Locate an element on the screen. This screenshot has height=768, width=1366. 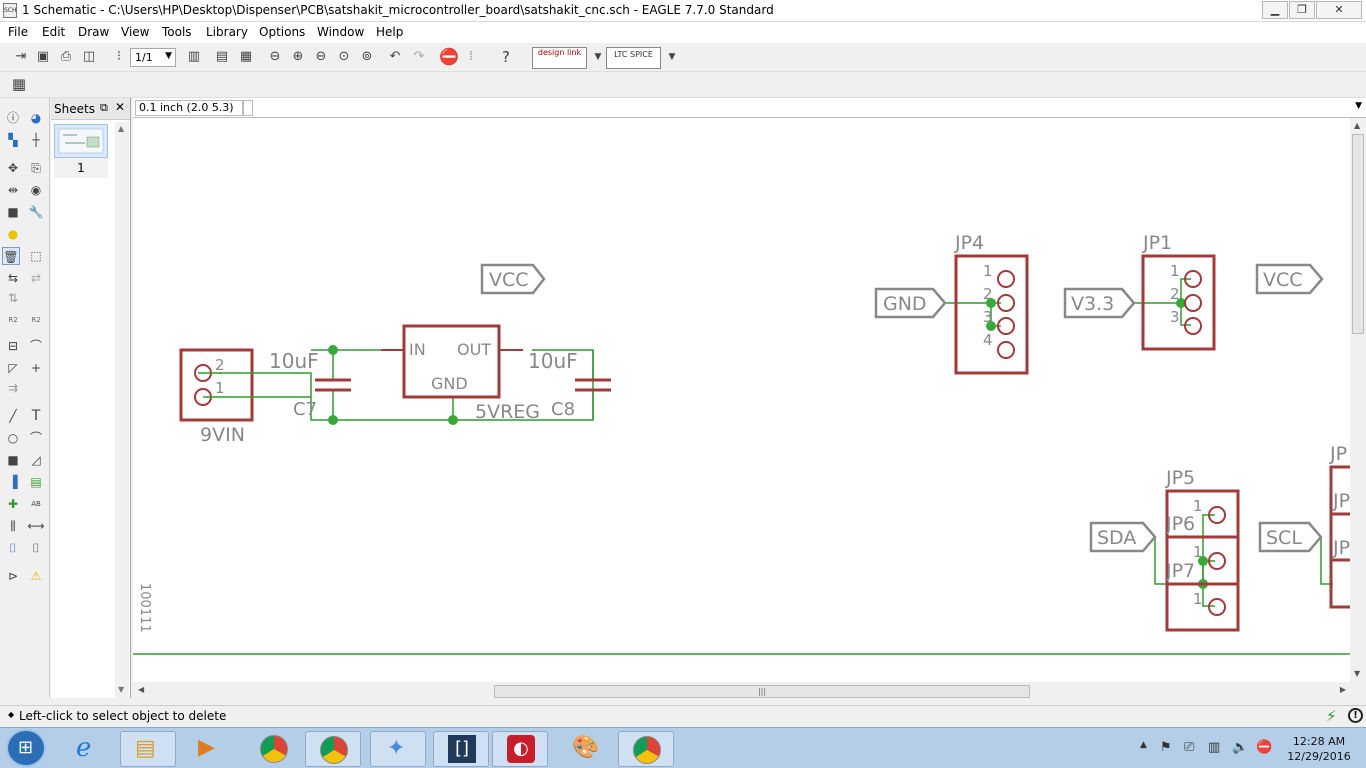
pinswap-icon: ⇆ is located at coordinates (13, 278).